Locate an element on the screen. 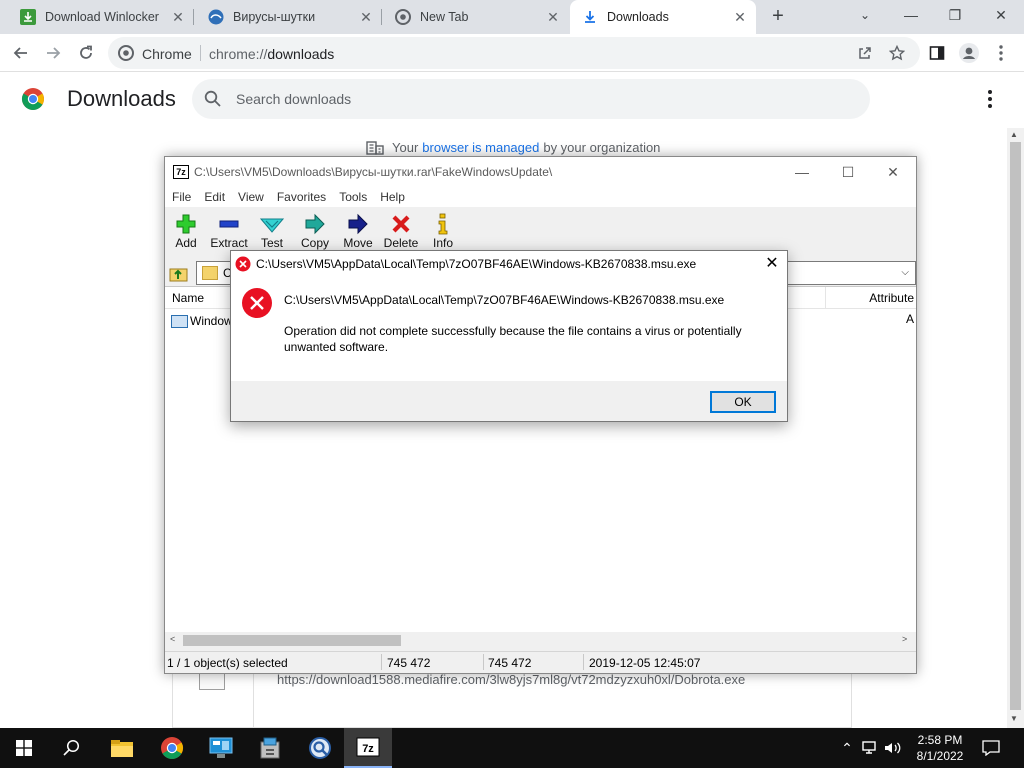 This screenshot has height=768, width=1024. window-close-button: ✕ is located at coordinates (1001, 15).